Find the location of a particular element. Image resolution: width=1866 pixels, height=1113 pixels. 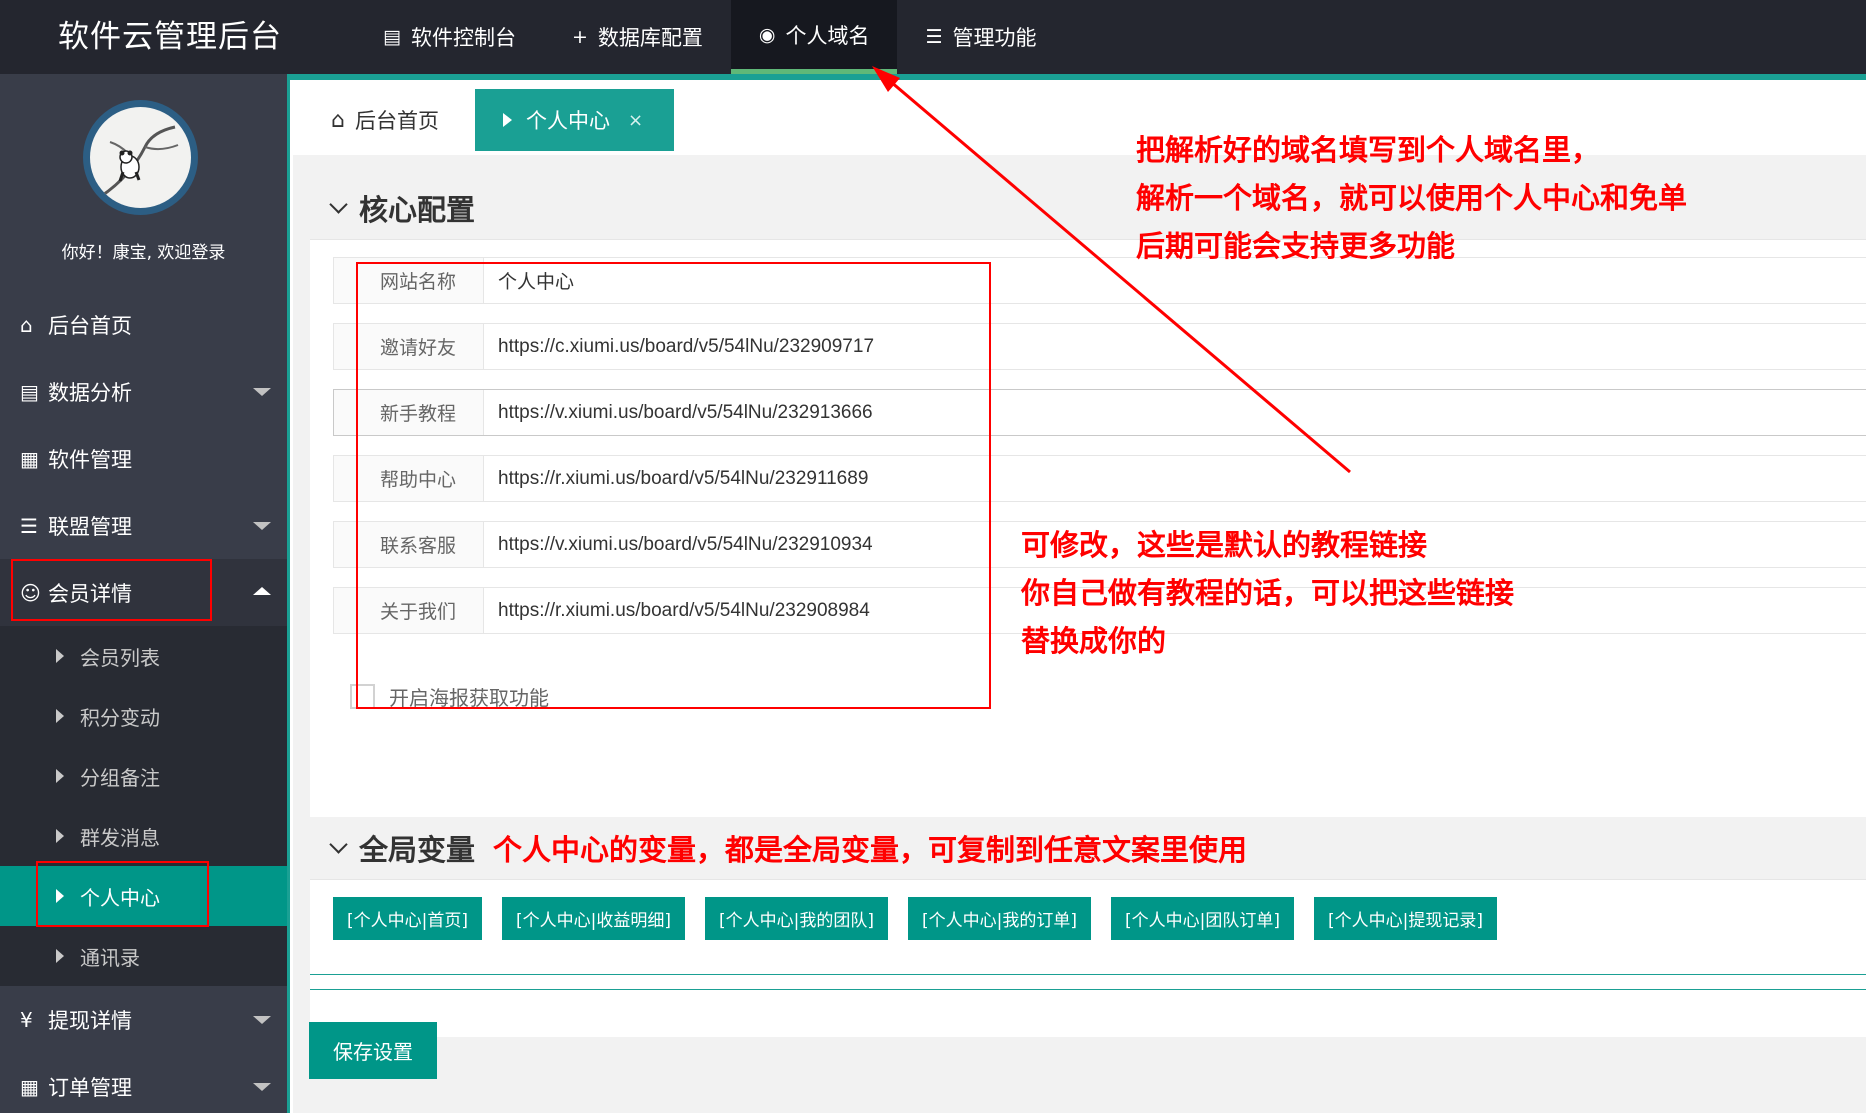

annotation-line: 解析一个域名，就可以使用个人中心和免单 is located at coordinates (1412, 198).